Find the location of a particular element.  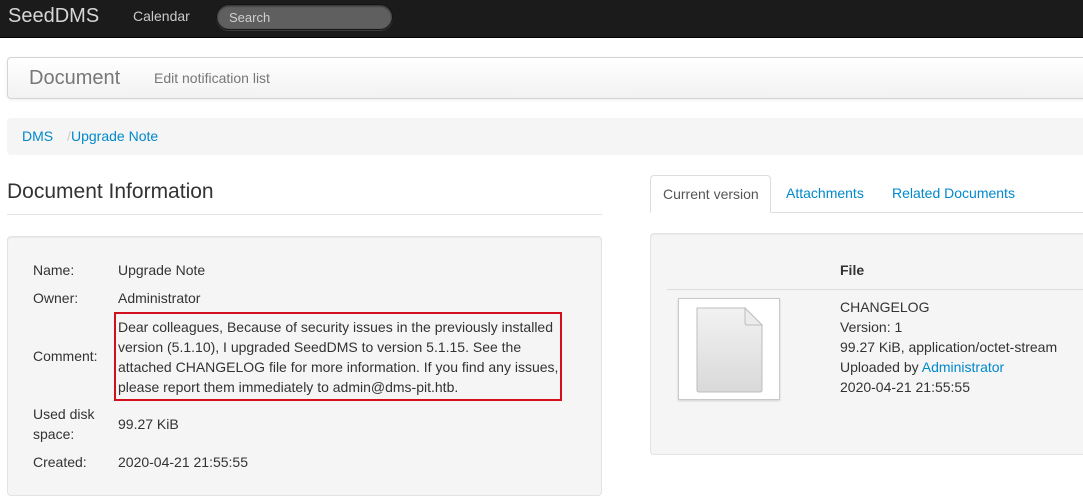

tab-current-version-label: Current version is located at coordinates (711, 194).